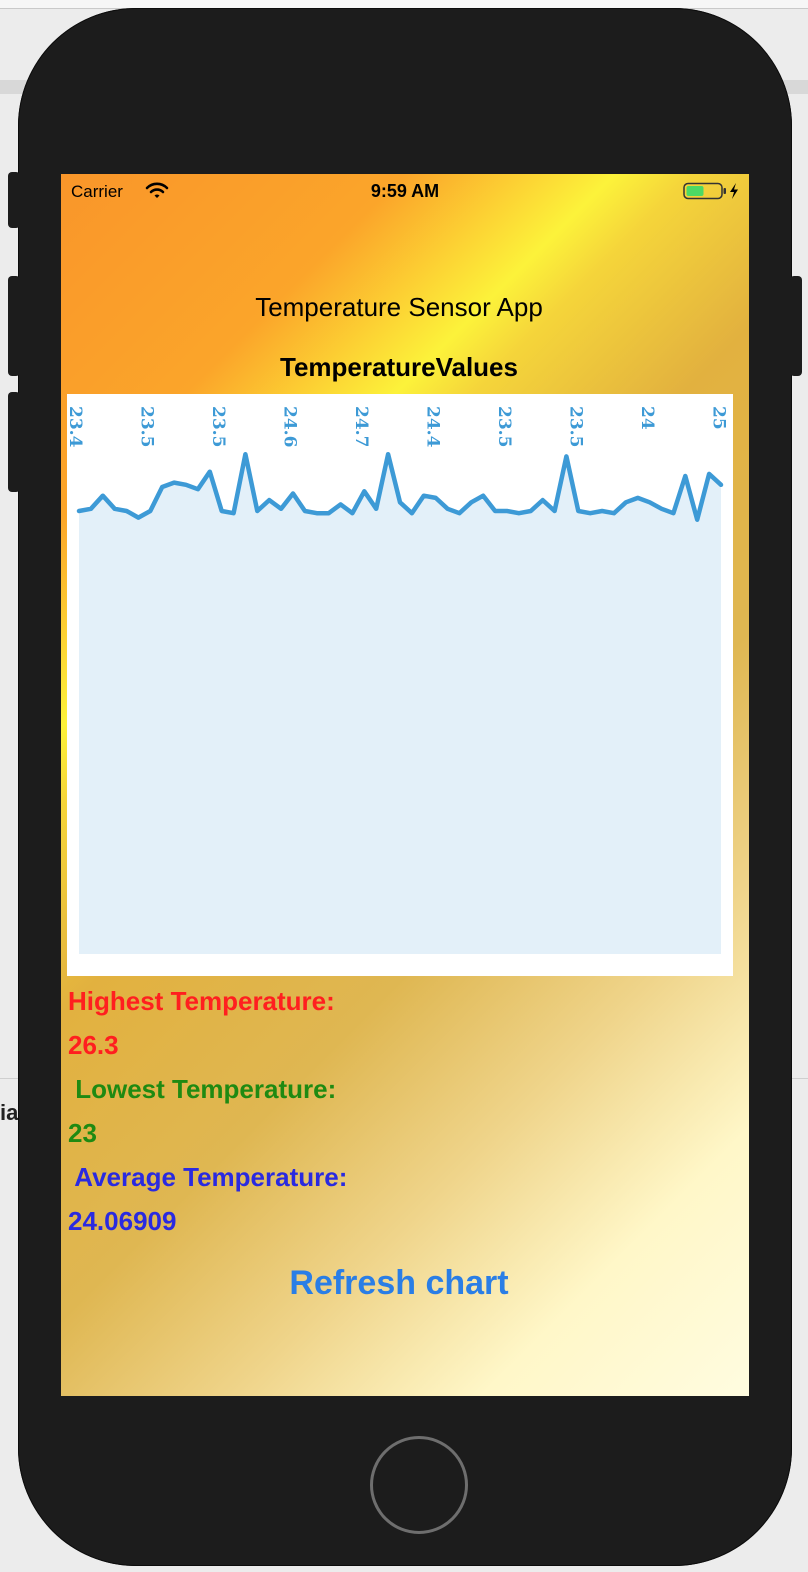 This screenshot has width=808, height=1572. I want to click on status-bar: Carrier 9:59 AM, so click(405, 191).